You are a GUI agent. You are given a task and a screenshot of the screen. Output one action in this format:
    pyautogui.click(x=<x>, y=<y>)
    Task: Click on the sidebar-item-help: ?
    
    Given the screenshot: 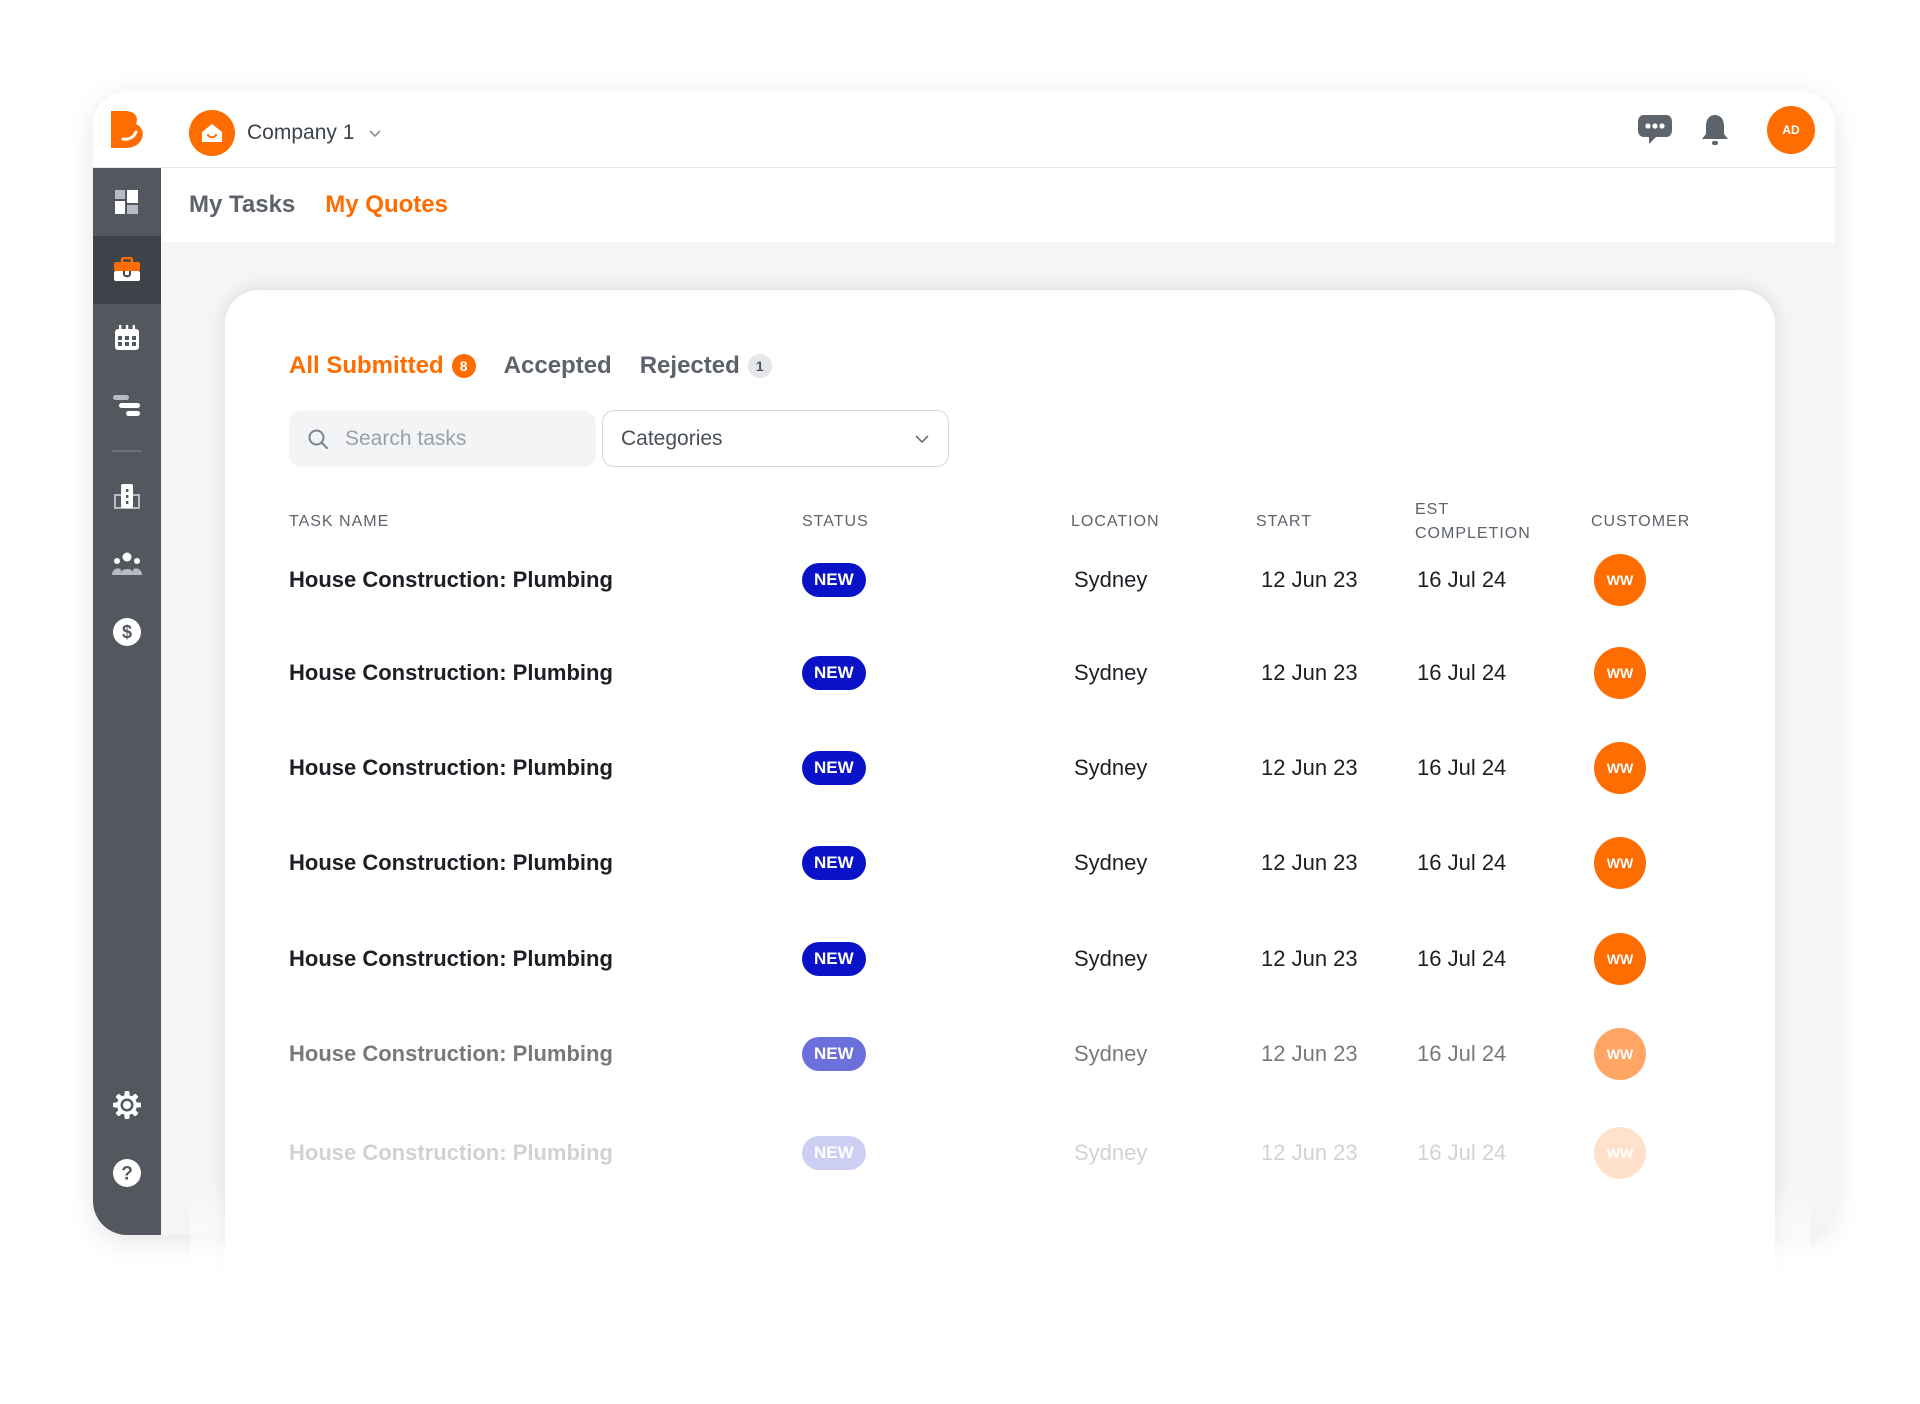 What is the action you would take?
    pyautogui.click(x=127, y=1173)
    